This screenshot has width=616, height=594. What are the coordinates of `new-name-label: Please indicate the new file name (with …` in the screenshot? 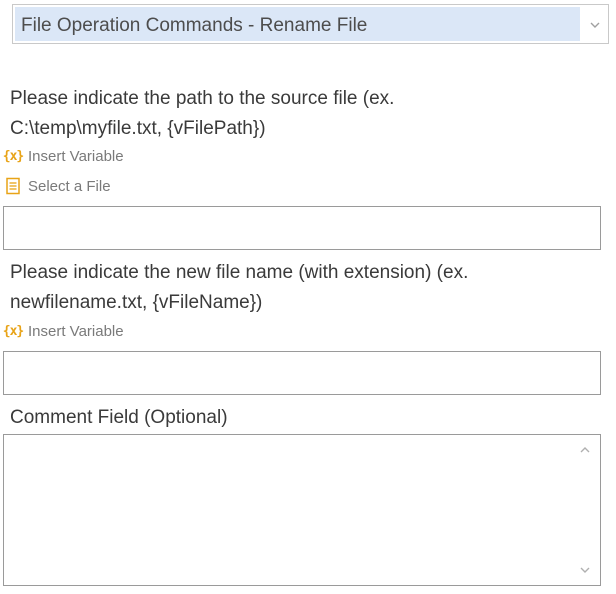 It's located at (305, 288).